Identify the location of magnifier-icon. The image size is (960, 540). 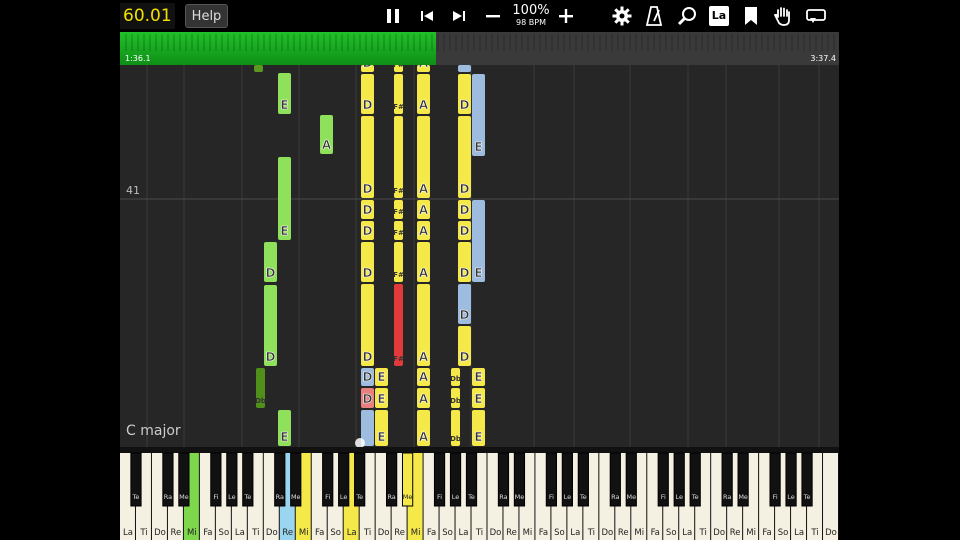
(686, 16).